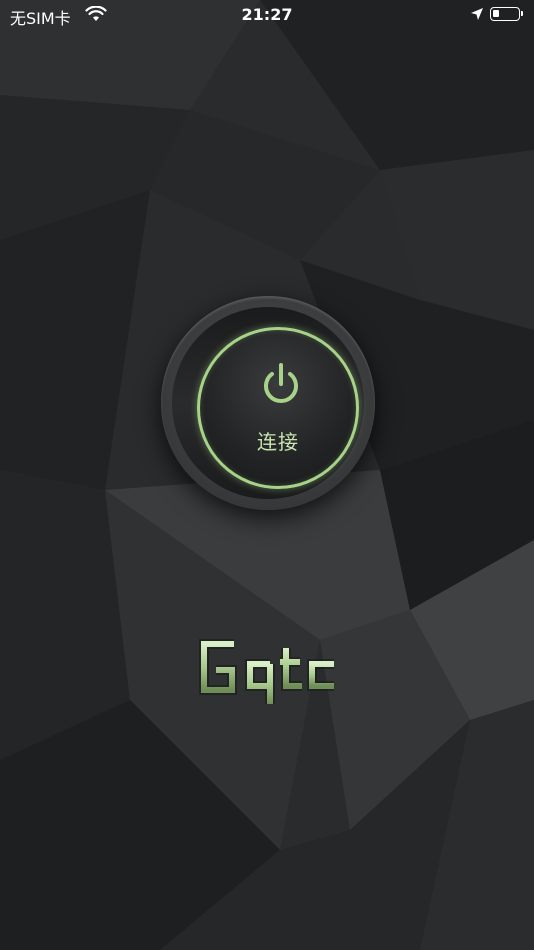 This screenshot has width=534, height=950. What do you see at coordinates (278, 442) in the screenshot?
I see `connect-button-label: 连接` at bounding box center [278, 442].